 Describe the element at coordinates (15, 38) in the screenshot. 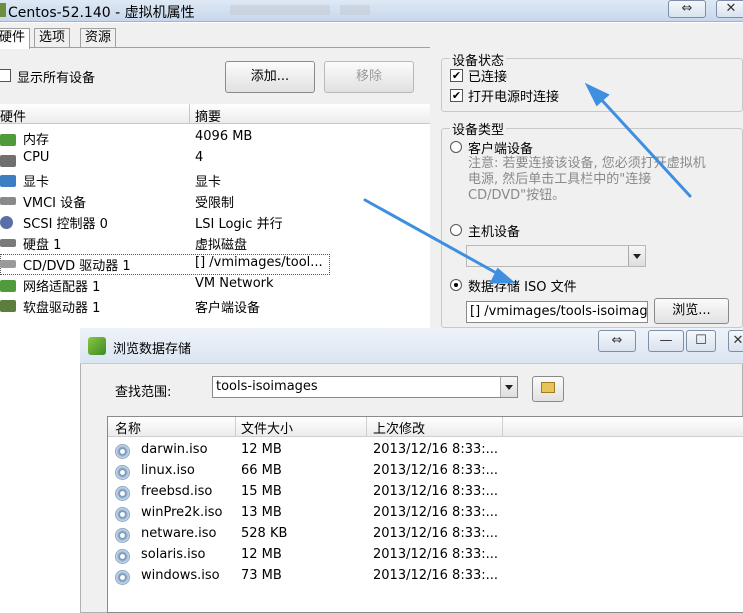

I see `tab-hardware: 硬件` at that location.